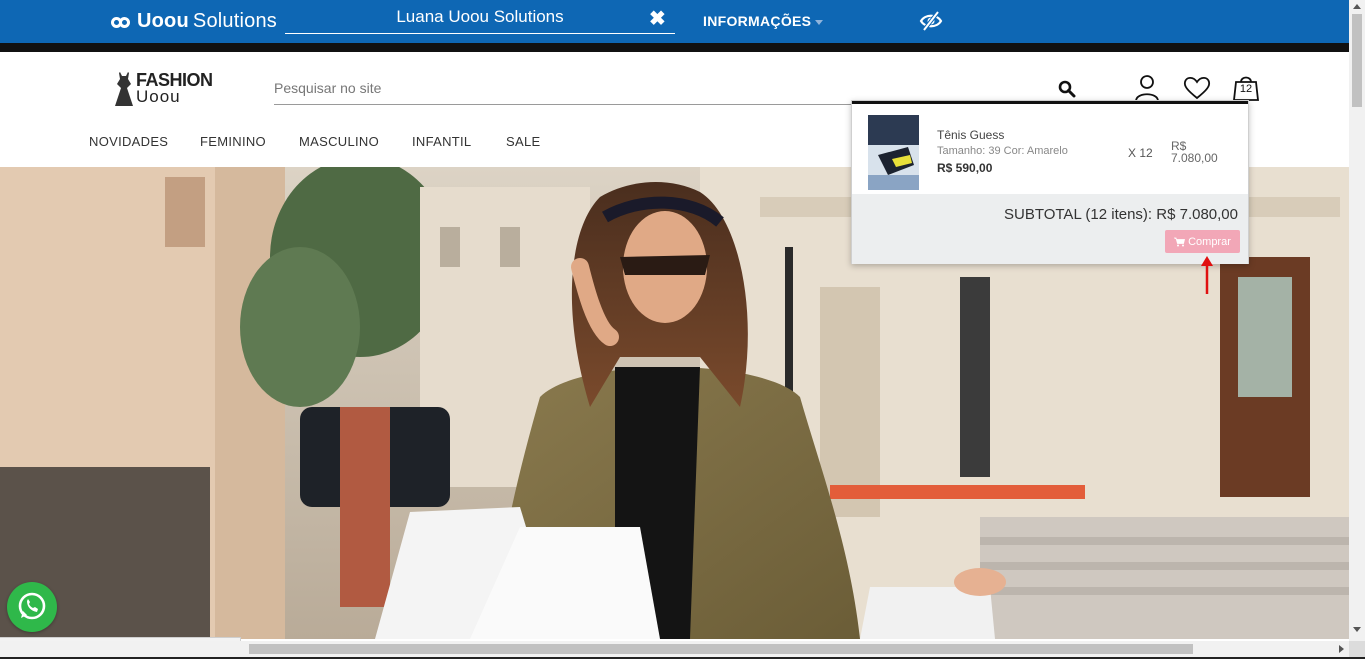  What do you see at coordinates (1357, 649) in the screenshot?
I see `scrollbar-corner` at bounding box center [1357, 649].